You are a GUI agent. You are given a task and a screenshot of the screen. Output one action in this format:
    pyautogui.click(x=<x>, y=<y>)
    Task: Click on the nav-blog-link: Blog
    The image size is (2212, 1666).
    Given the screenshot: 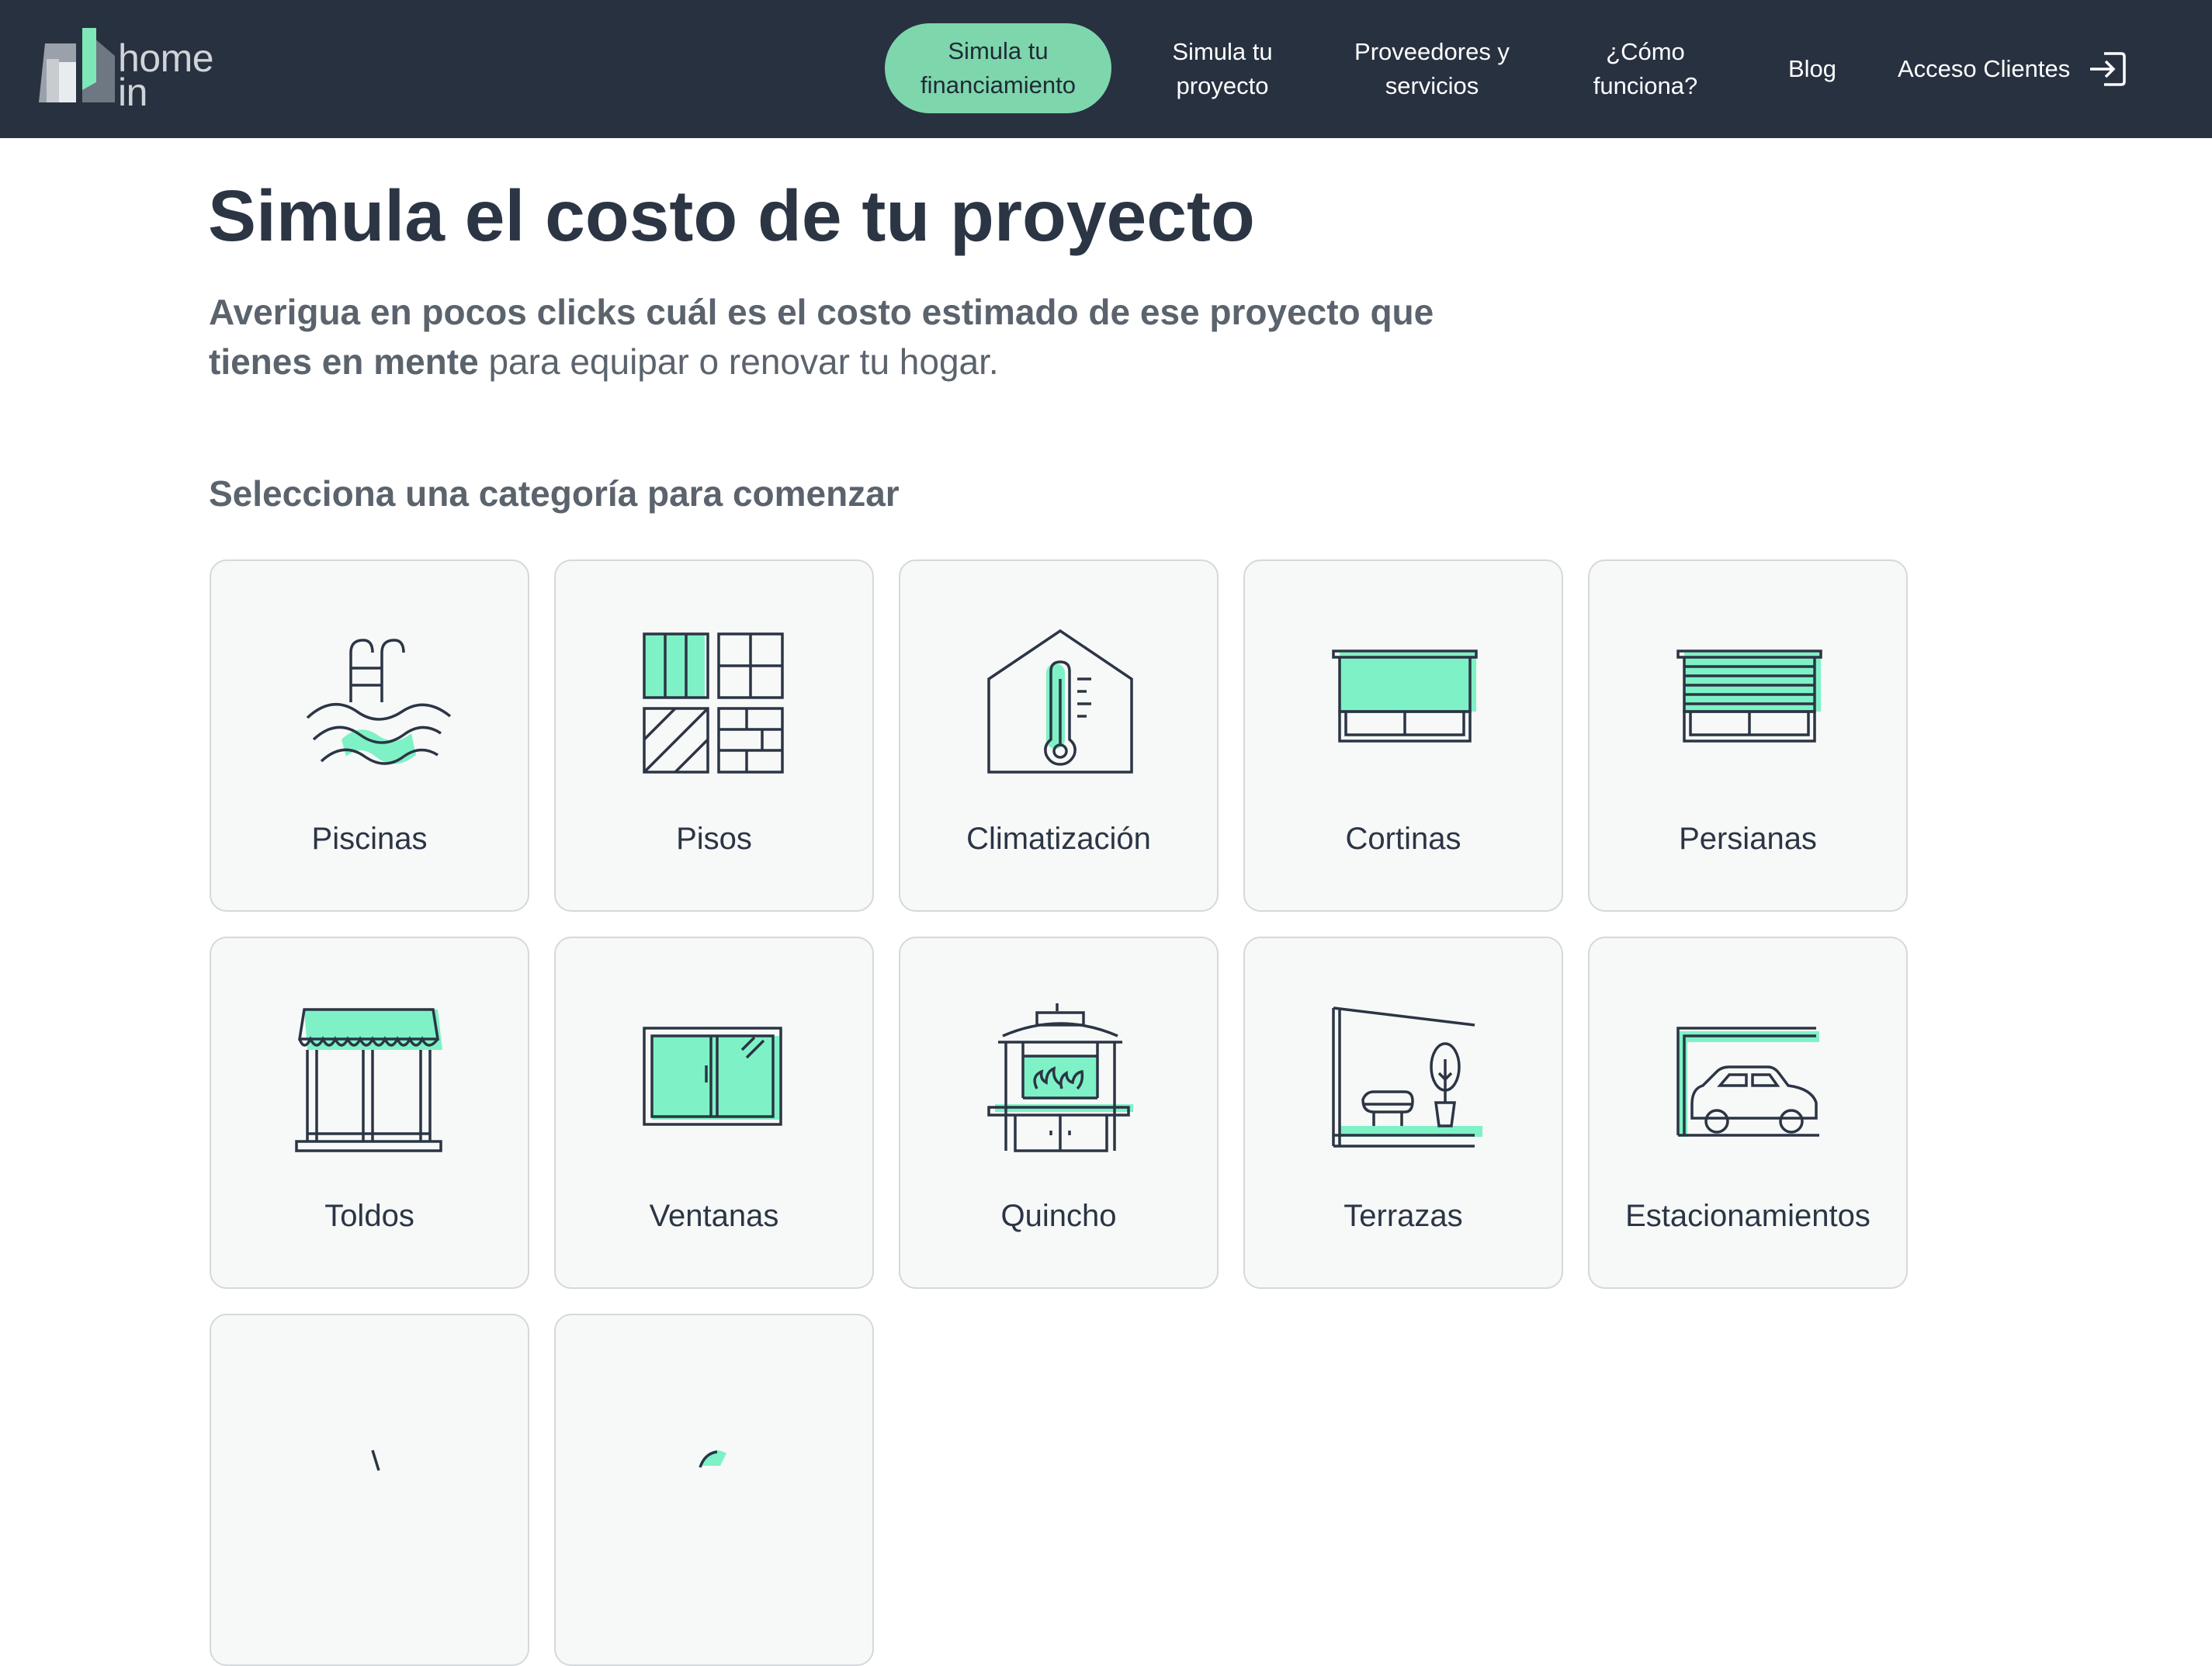 What is the action you would take?
    pyautogui.click(x=1812, y=69)
    